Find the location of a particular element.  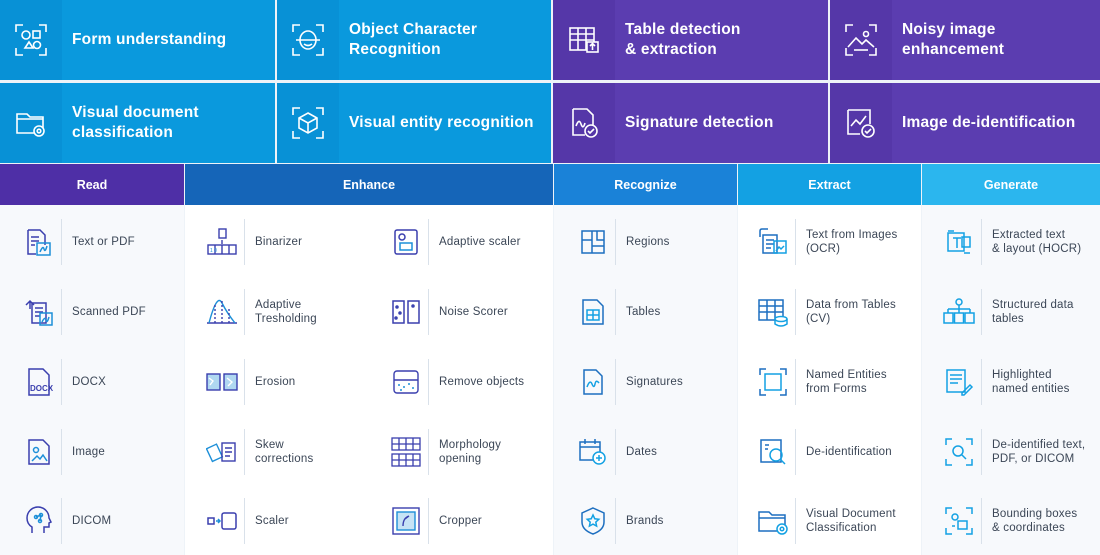

cell-morphology-opening: Morphology opening is located at coordinates (442, 452).